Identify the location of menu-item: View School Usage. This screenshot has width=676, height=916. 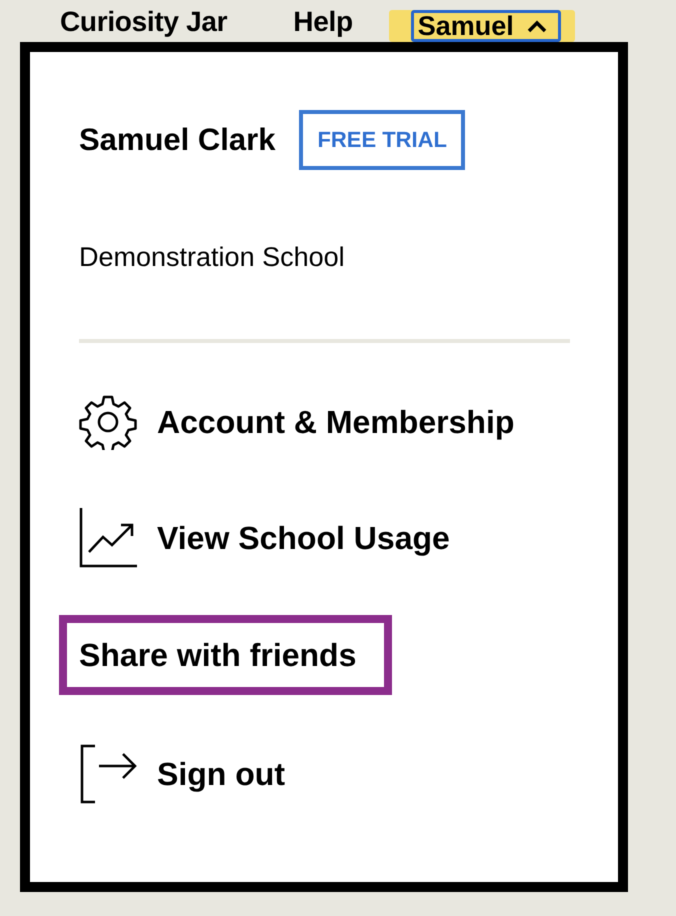
(348, 538).